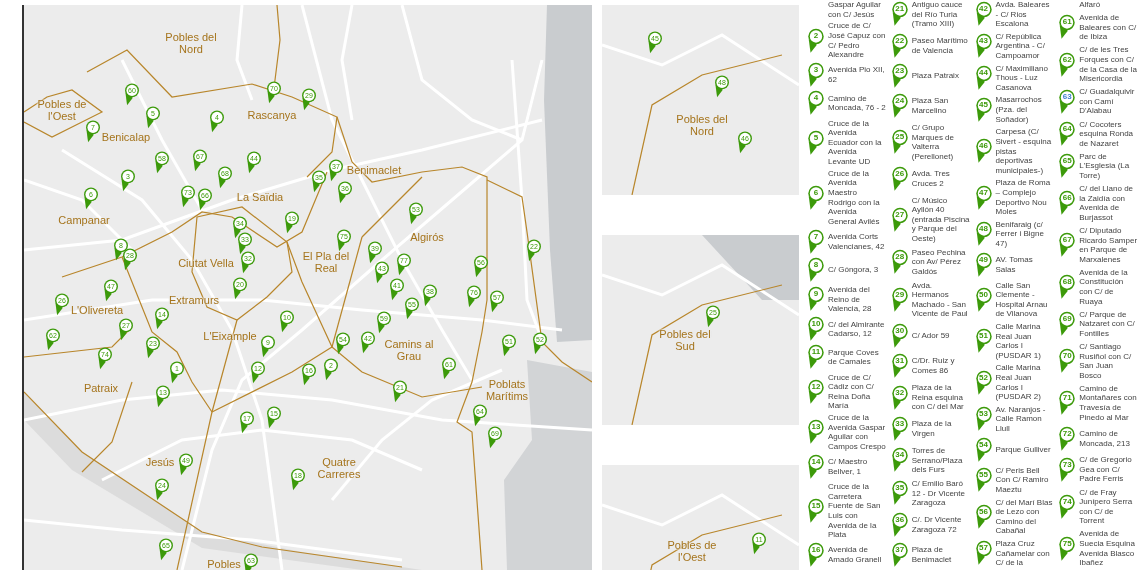  Describe the element at coordinates (855, 511) in the screenshot. I see `legend-text: Cruce de la Carretera Fuente de San Luis con Avenida de la Plata` at that location.